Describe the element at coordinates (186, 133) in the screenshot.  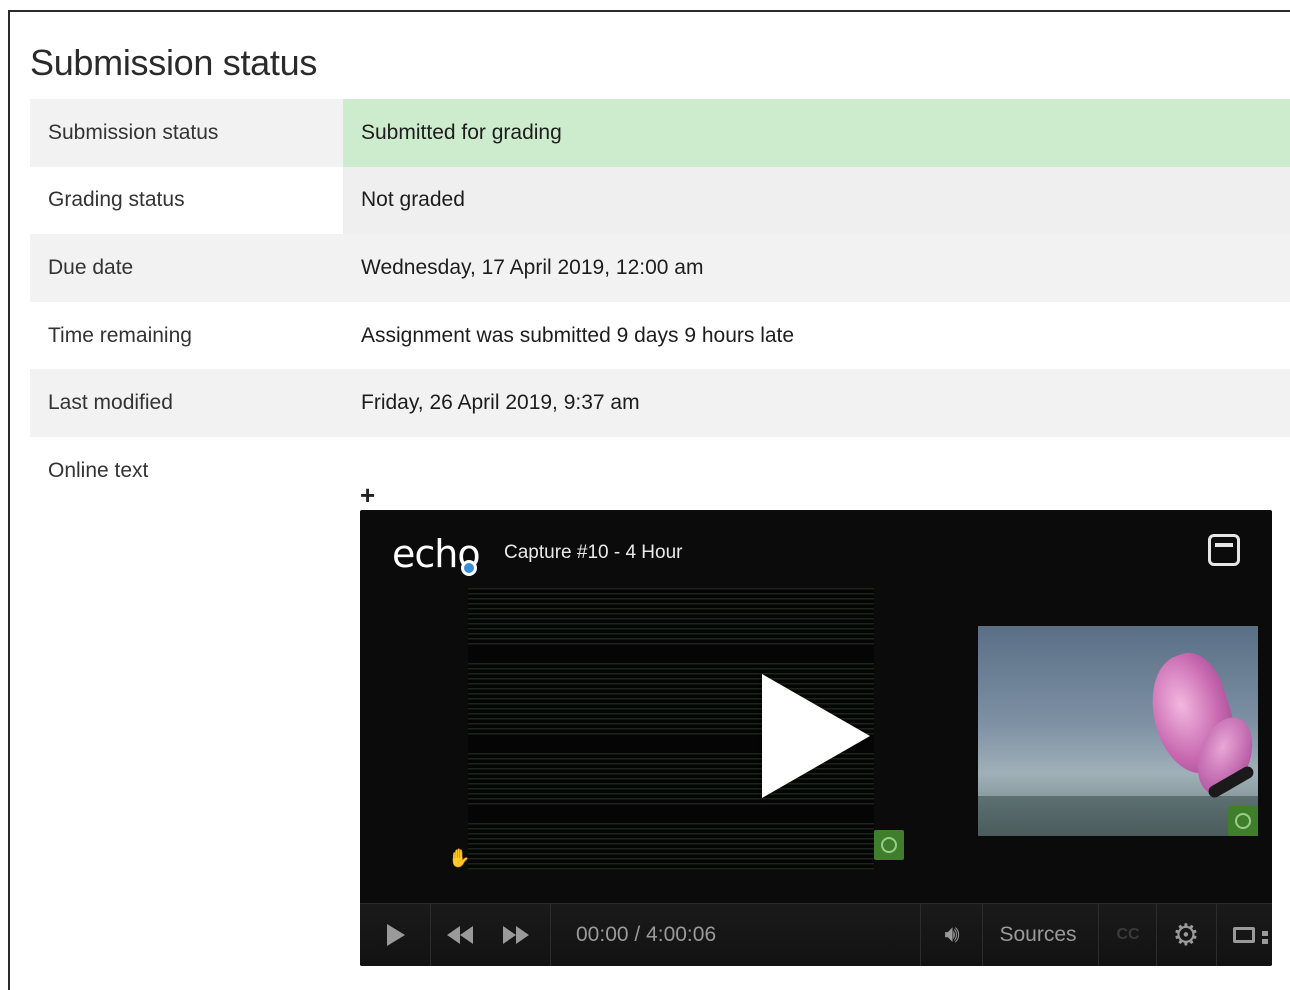
I see `row-label: Submission status` at that location.